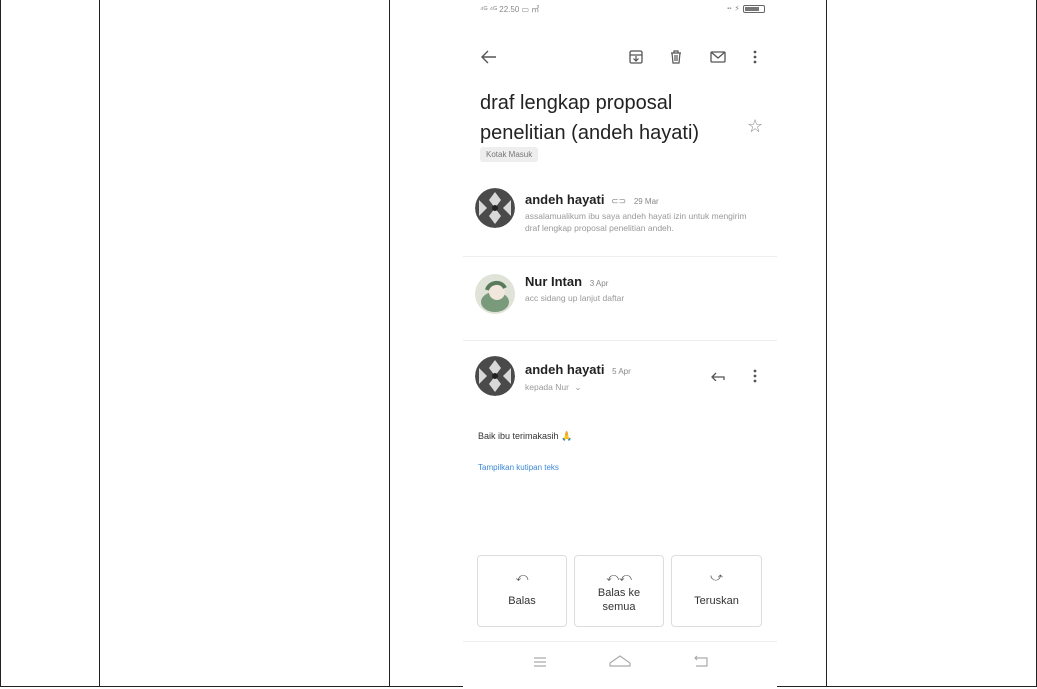 This screenshot has height=689, width=1037. I want to click on message-date: 3 Apr, so click(599, 283).